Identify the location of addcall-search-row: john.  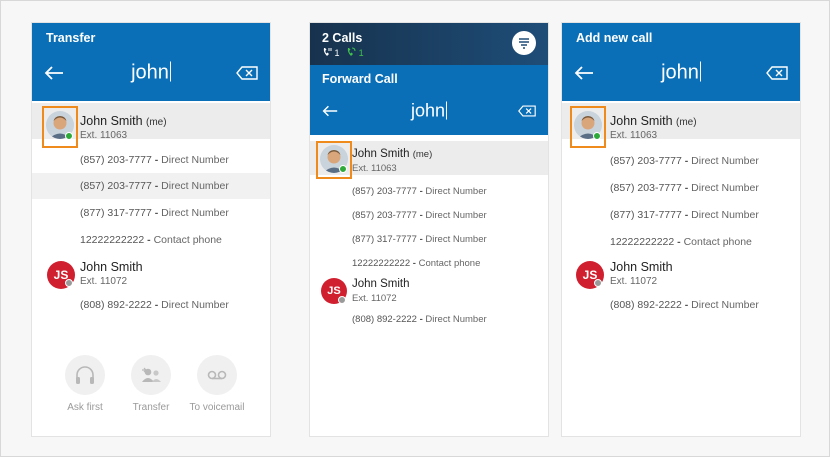
(681, 73).